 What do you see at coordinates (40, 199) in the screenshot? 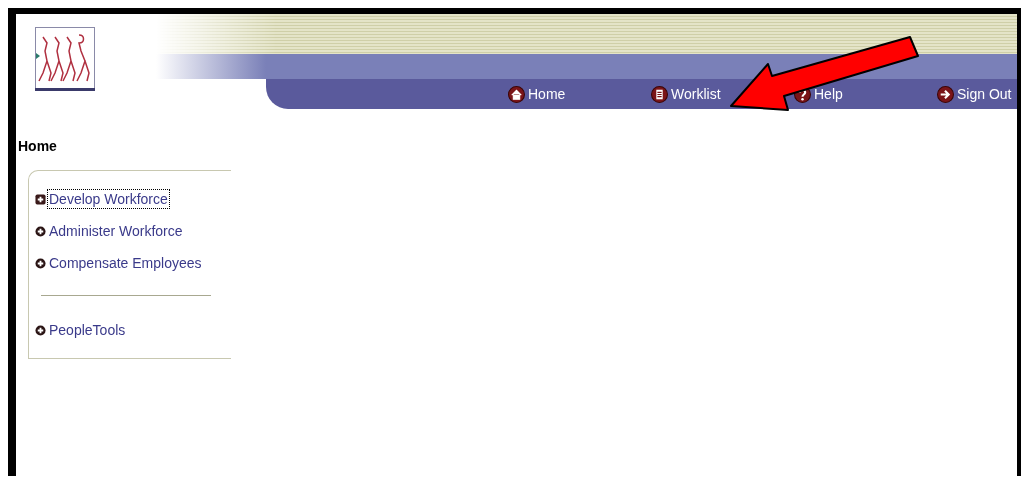
I see `expand-focused-icon` at bounding box center [40, 199].